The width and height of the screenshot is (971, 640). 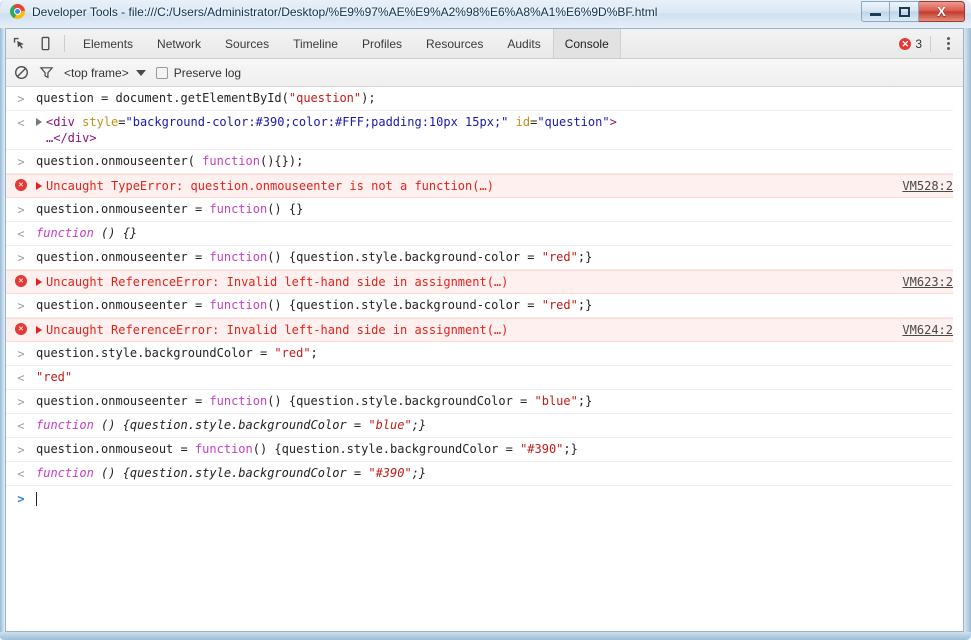 I want to click on error-circle-icon: ✕, so click(x=905, y=43).